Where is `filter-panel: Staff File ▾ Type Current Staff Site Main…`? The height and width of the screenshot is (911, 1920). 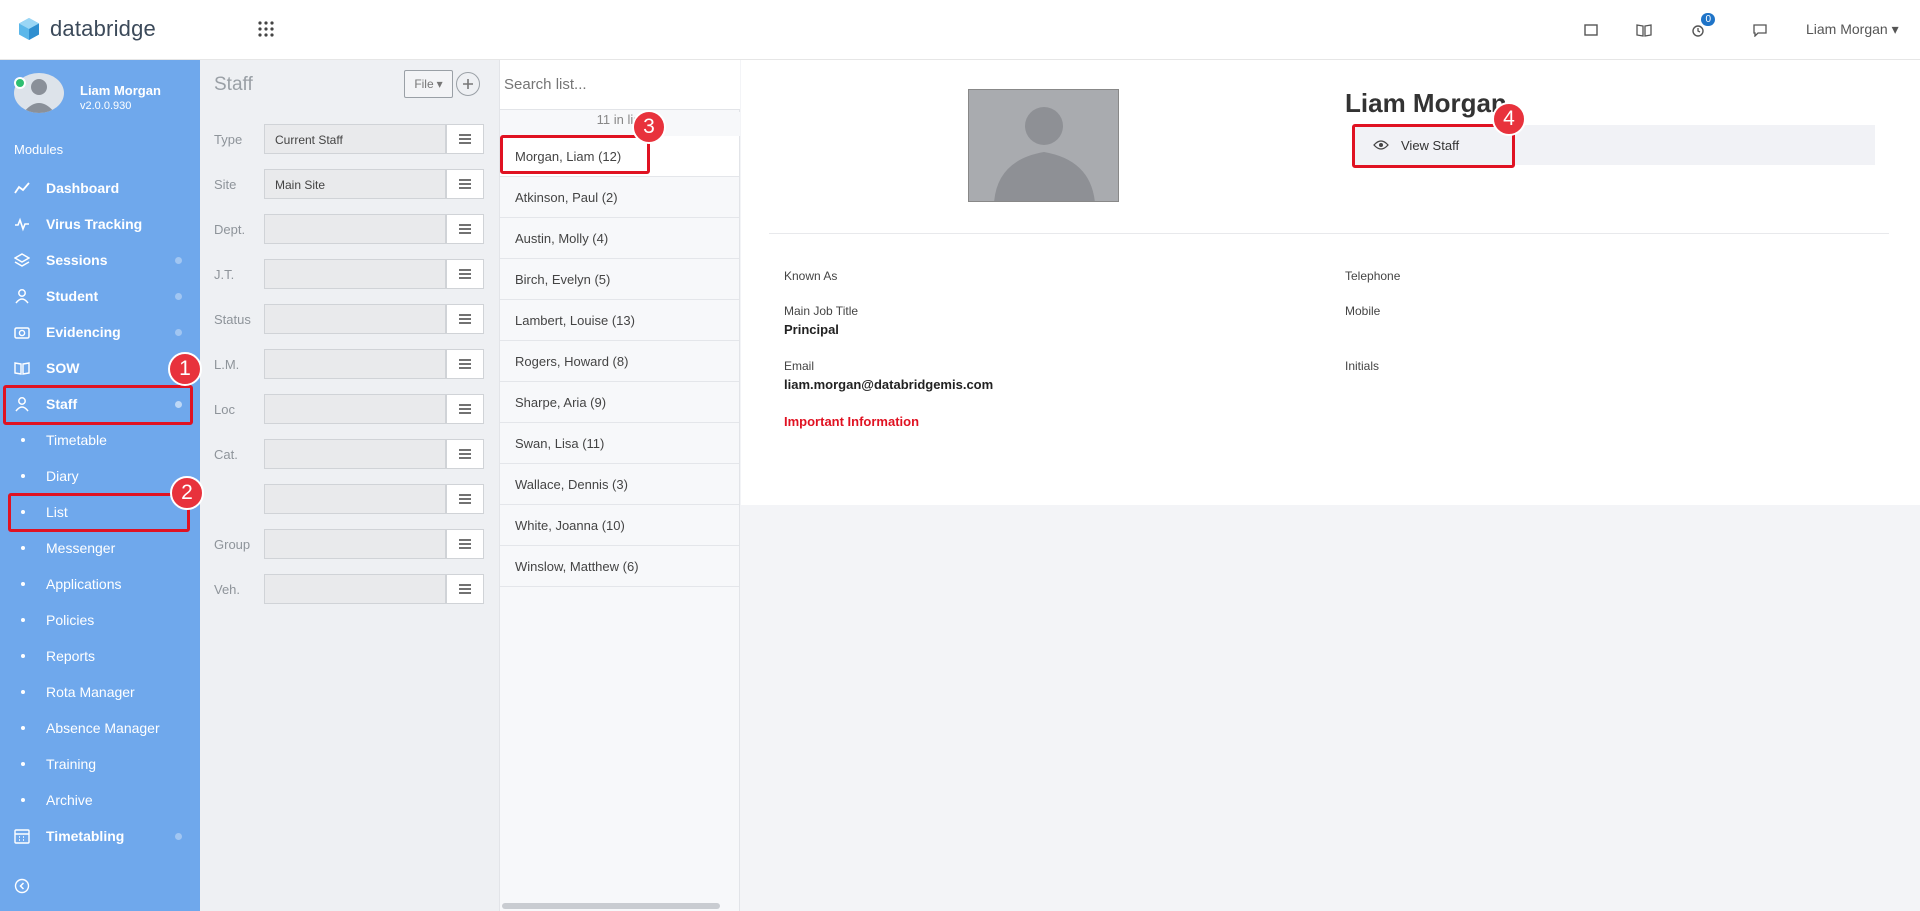
filter-panel: Staff File ▾ Type Current Staff Site Main… is located at coordinates (350, 485).